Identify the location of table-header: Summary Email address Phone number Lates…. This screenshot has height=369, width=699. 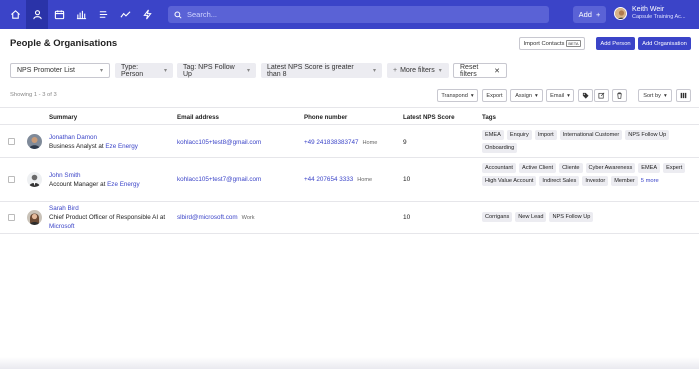
(349, 116).